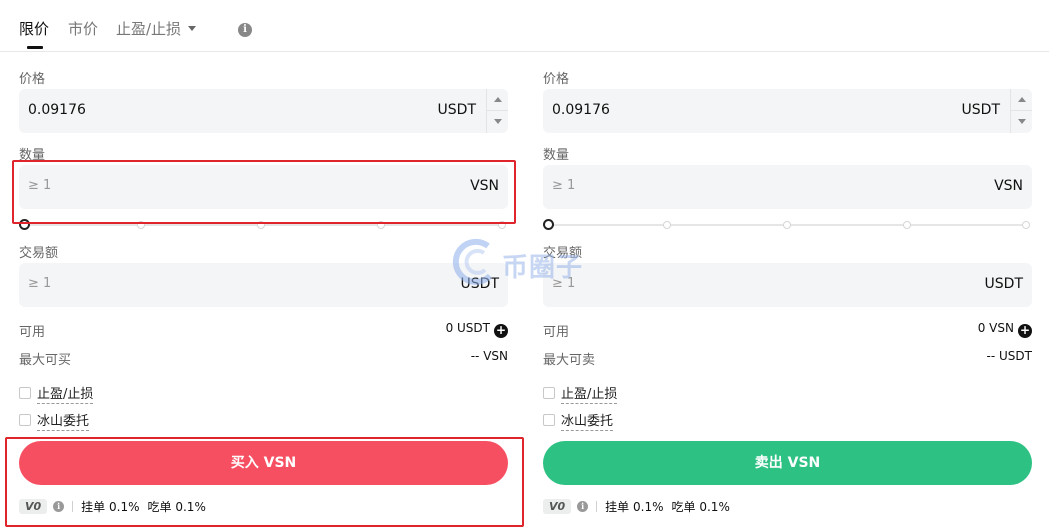 This screenshot has height=530, width=1049. Describe the element at coordinates (787, 358) in the screenshot. I see `max-sell-row: 最大可卖 -- USDT` at that location.